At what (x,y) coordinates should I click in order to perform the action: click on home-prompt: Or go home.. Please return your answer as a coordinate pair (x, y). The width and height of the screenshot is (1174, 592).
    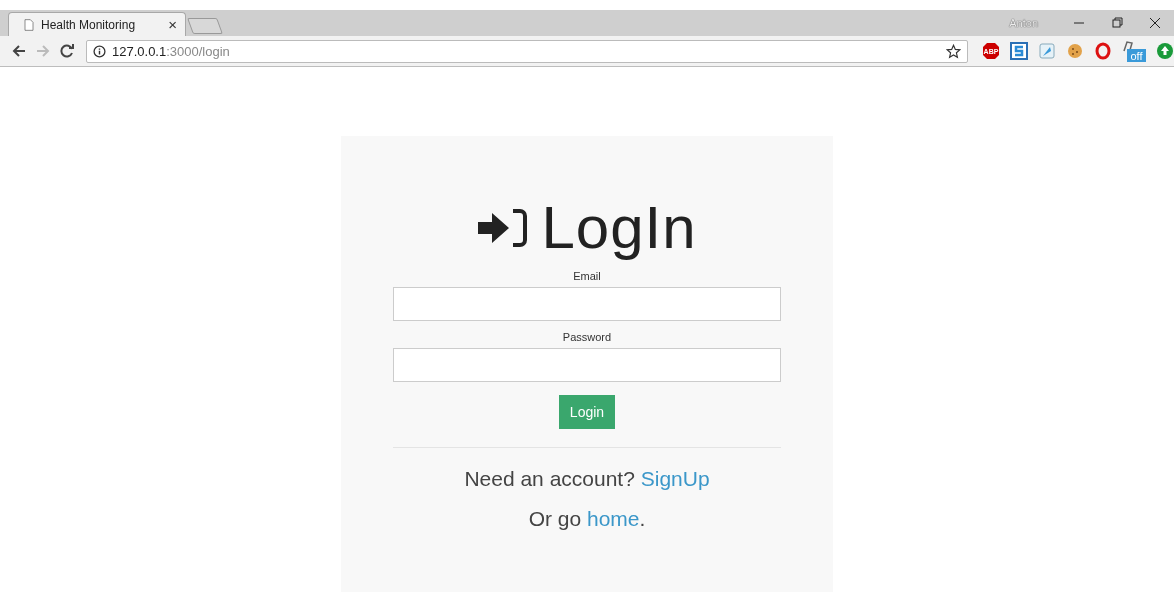
    Looking at the image, I should click on (587, 519).